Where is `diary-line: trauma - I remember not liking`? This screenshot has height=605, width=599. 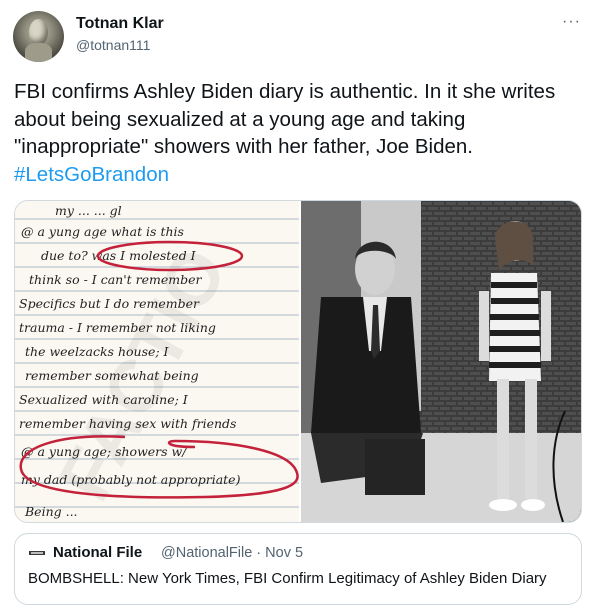
diary-line: trauma - I remember not liking is located at coordinates (117, 327).